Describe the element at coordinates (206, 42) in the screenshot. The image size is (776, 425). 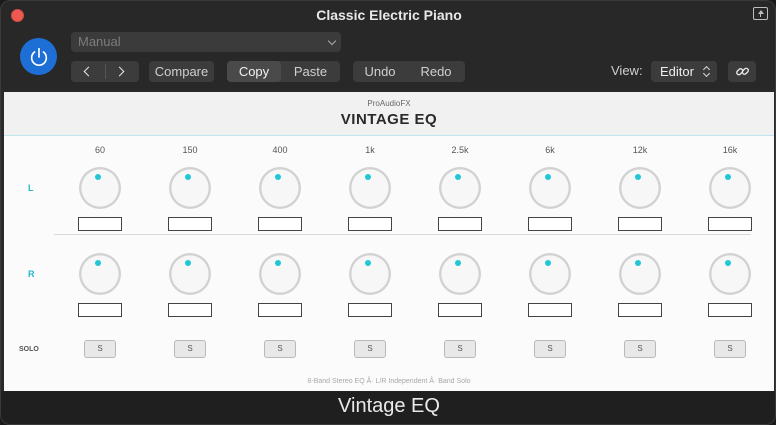
I see `preset-select: Manual` at that location.